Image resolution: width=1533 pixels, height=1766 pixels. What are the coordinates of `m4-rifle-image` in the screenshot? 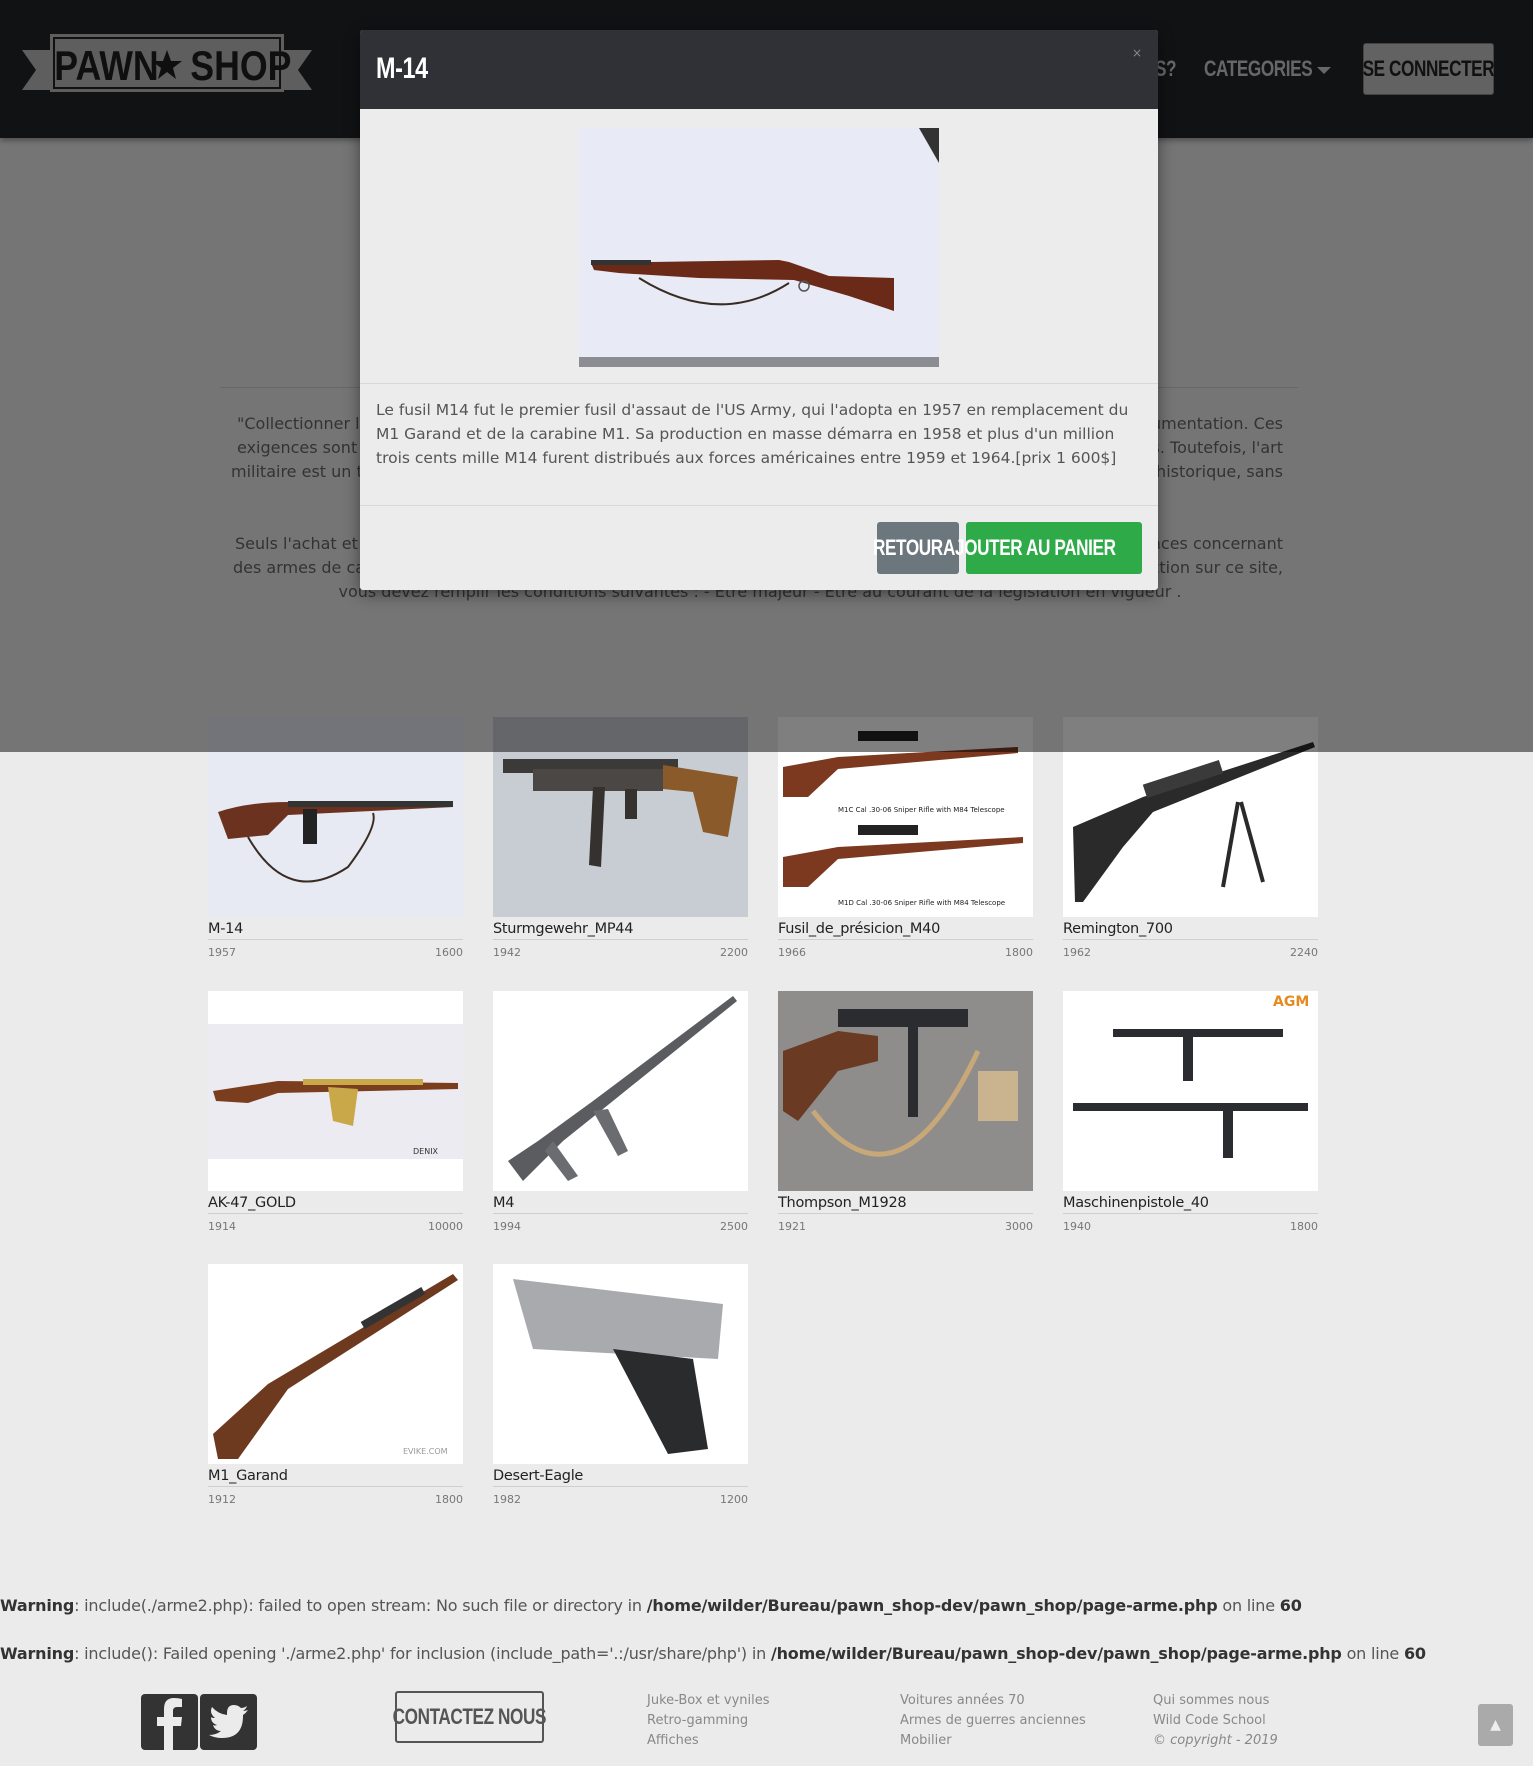 It's located at (620, 1091).